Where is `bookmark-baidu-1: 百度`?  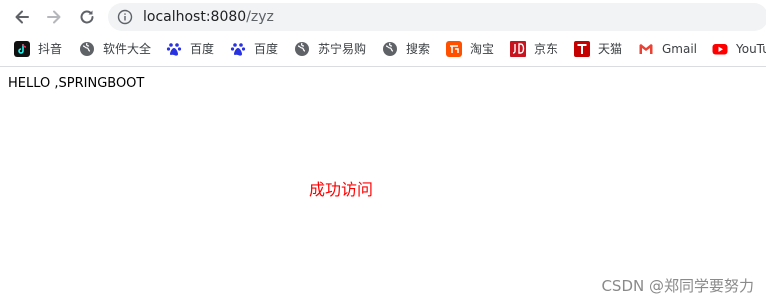
bookmark-baidu-1: 百度 is located at coordinates (190, 49).